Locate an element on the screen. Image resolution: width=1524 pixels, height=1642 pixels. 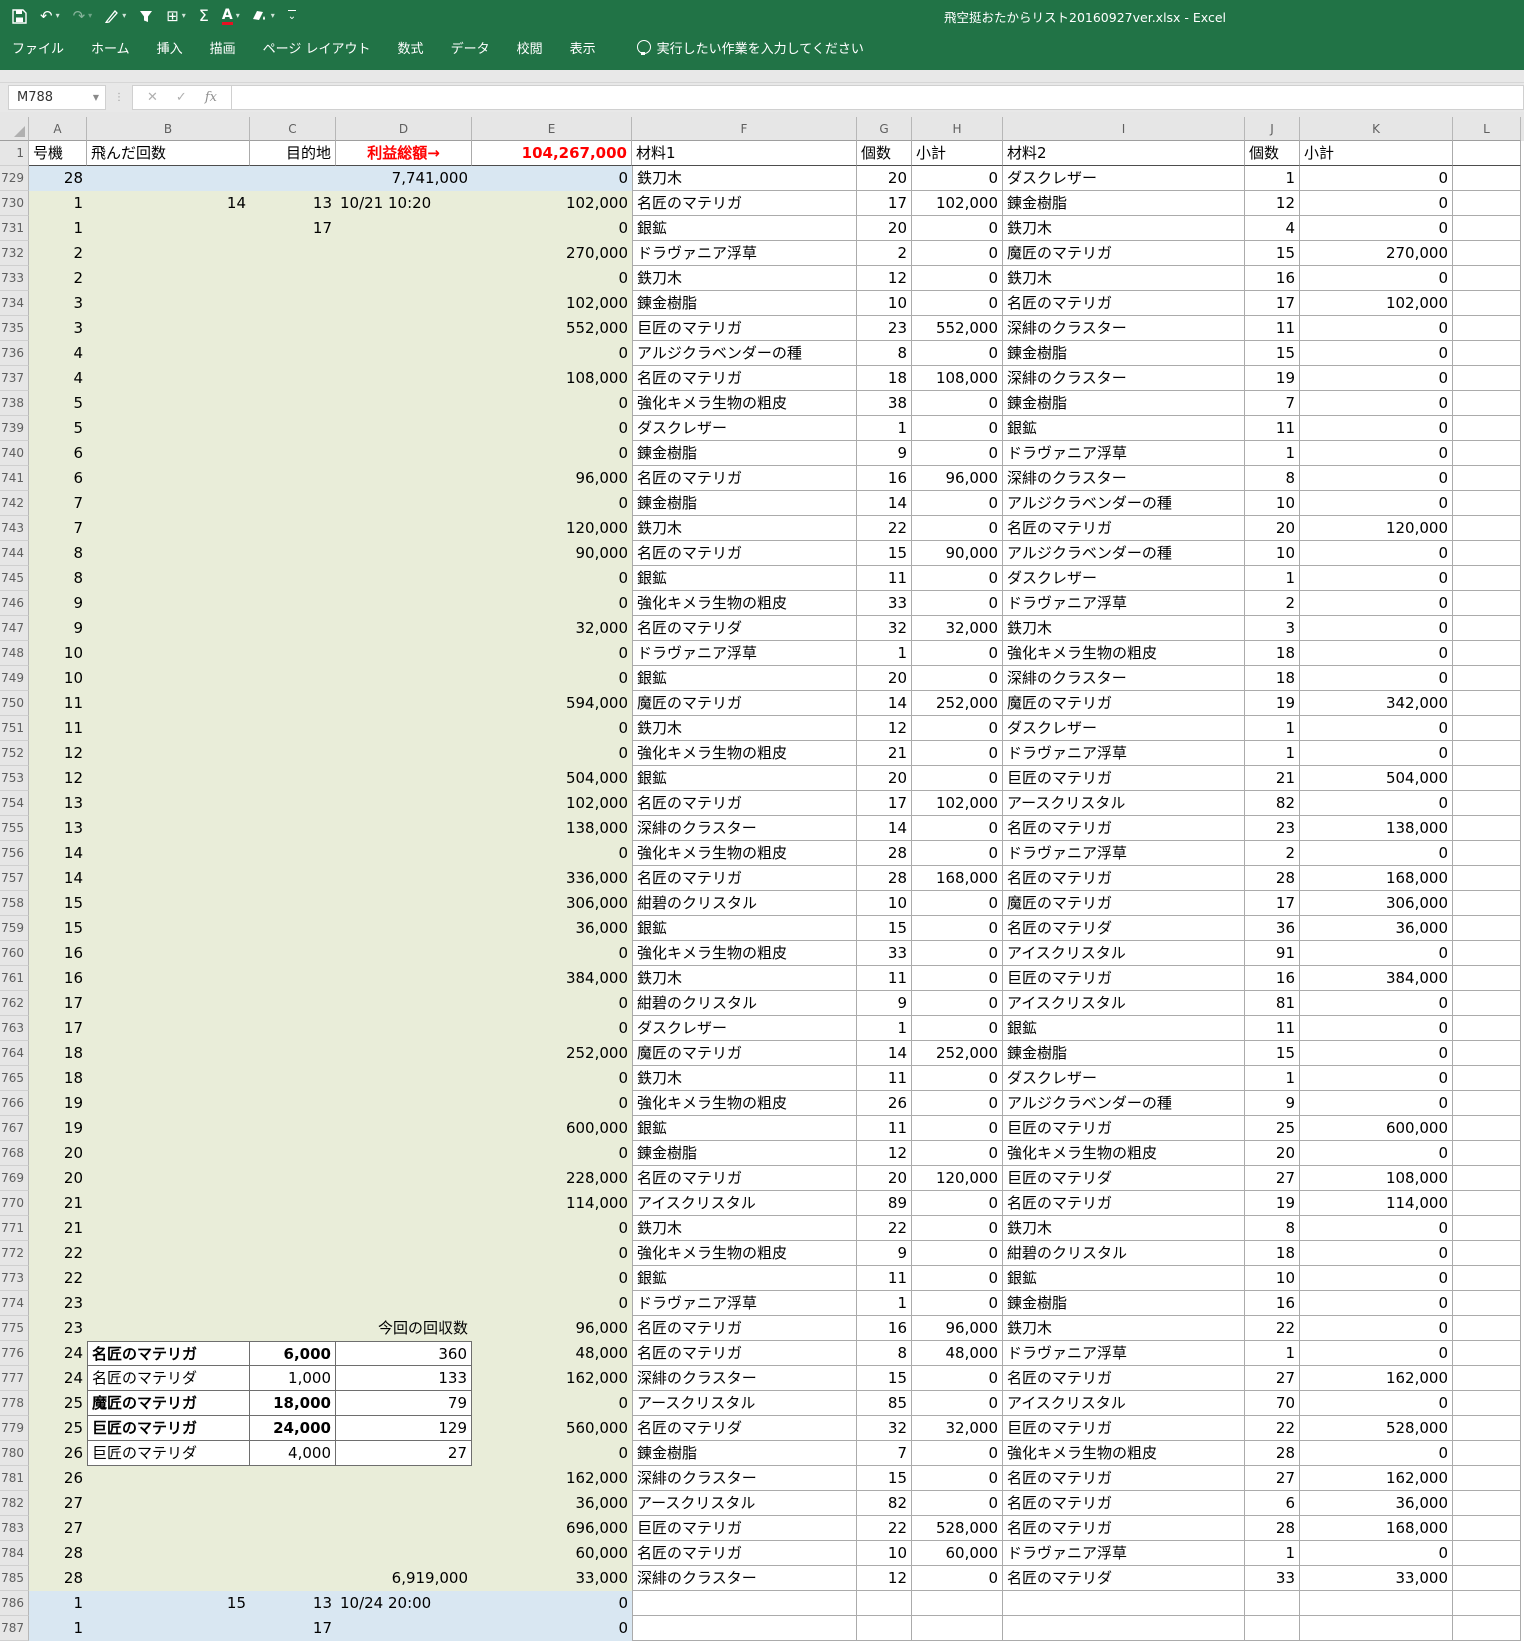
cell-H734: 0 is located at coordinates (957, 303).